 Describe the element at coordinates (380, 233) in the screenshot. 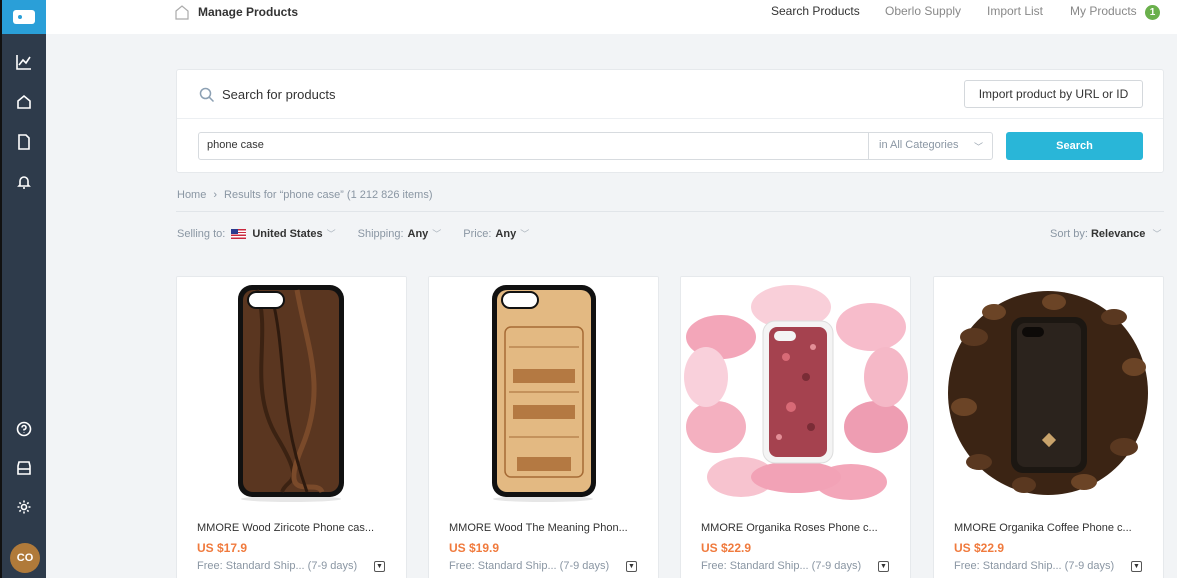

I see `shipping-label: Shipping:` at that location.